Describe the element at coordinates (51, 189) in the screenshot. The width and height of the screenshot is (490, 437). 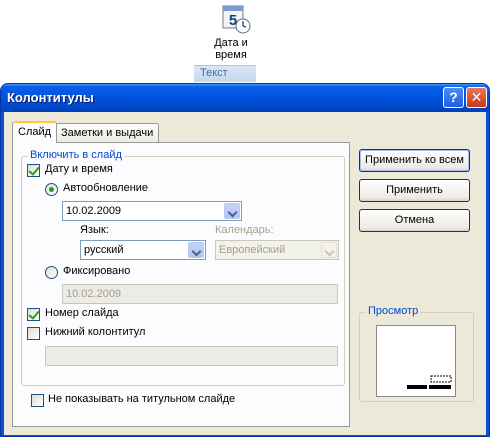
I see `auto-update-radio` at that location.